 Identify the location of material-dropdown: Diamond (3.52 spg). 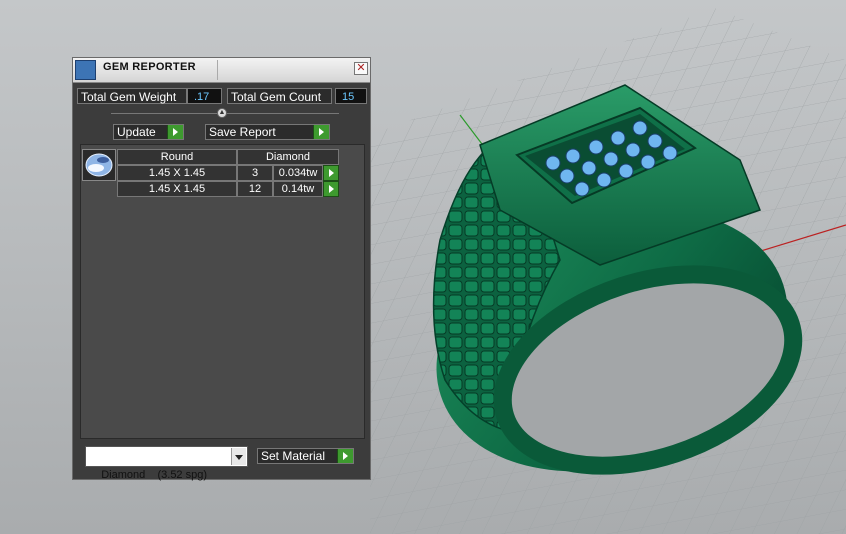
(166, 463).